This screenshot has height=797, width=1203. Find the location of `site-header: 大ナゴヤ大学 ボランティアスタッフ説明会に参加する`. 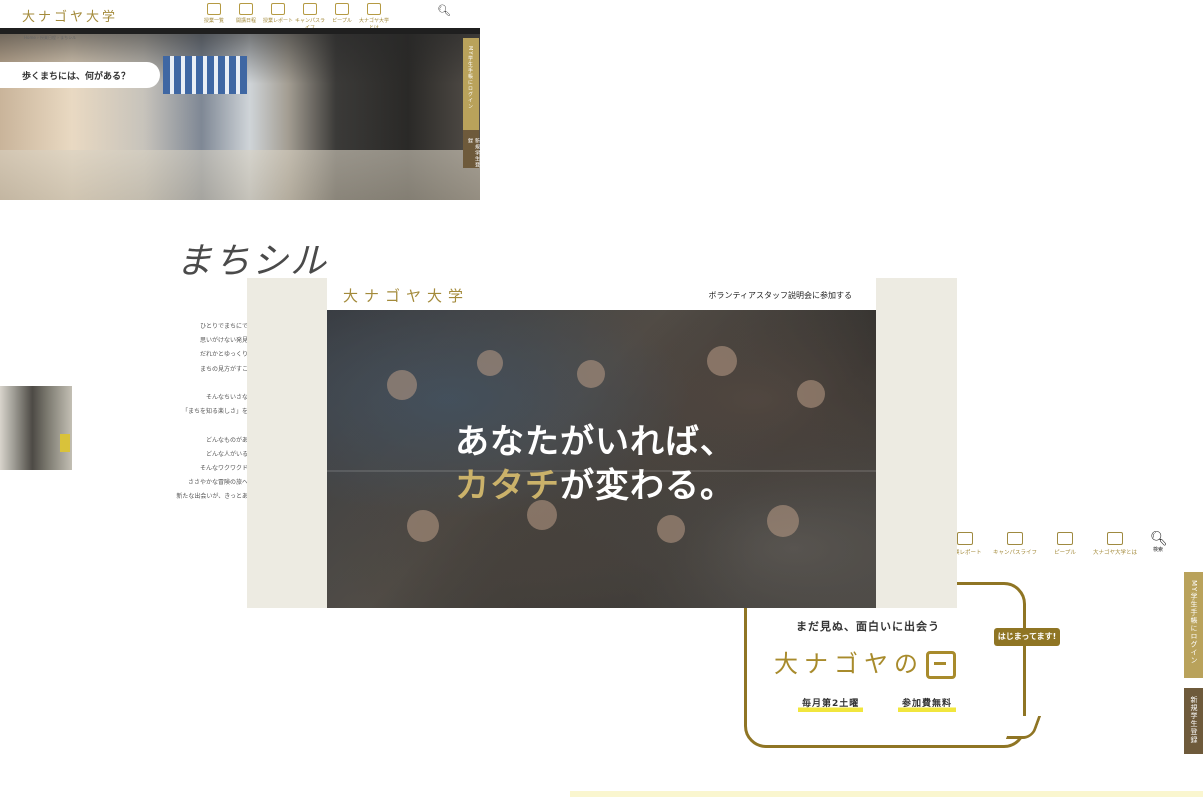

site-header: 大ナゴヤ大学 ボランティアスタッフ説明会に参加する is located at coordinates (601, 294).